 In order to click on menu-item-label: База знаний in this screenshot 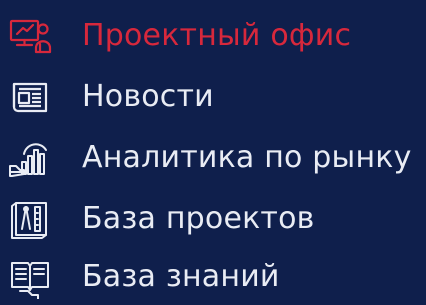, I will do `click(181, 276)`.